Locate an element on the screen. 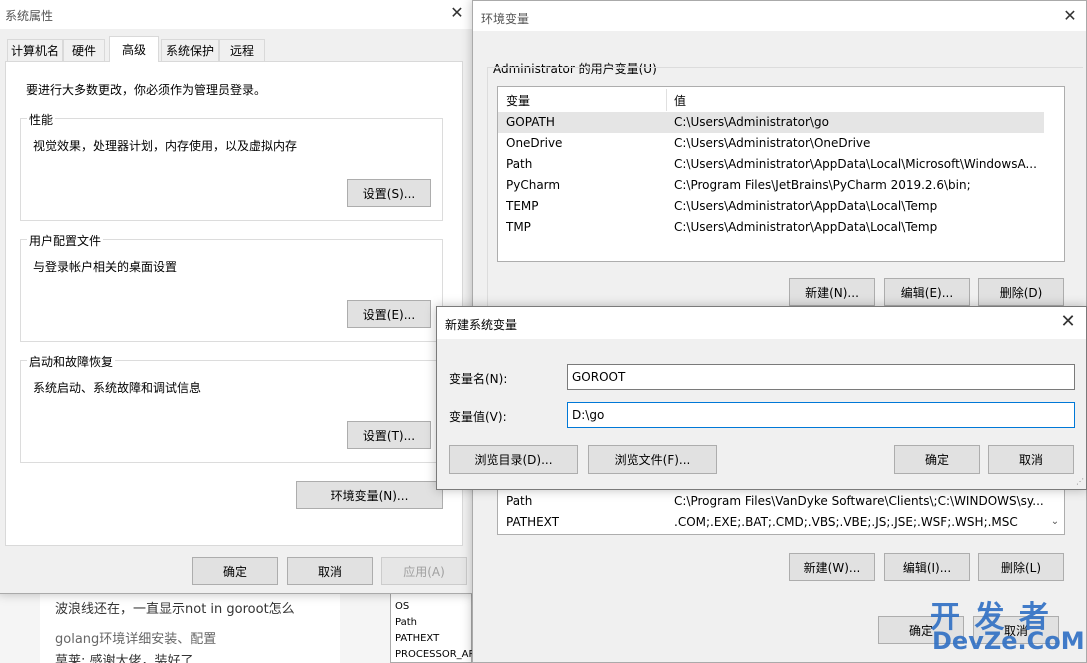  variable-value-label: 变量值(V): is located at coordinates (478, 417).